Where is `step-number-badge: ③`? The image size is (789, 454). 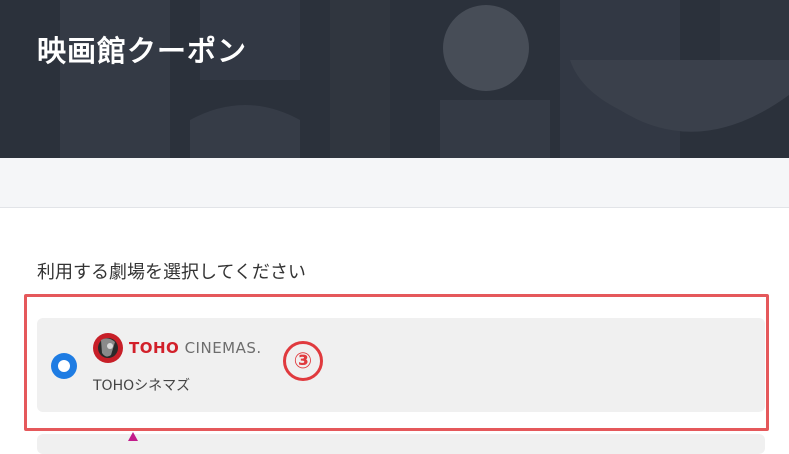 step-number-badge: ③ is located at coordinates (303, 361).